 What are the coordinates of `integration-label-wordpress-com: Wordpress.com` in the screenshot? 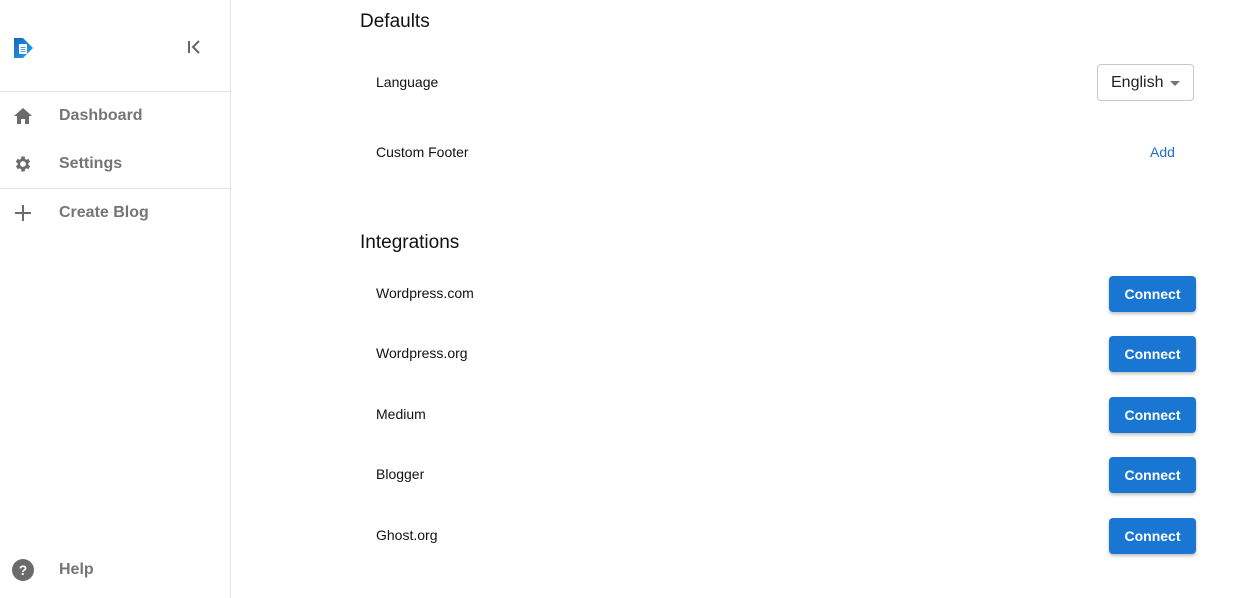 It's located at (425, 293).